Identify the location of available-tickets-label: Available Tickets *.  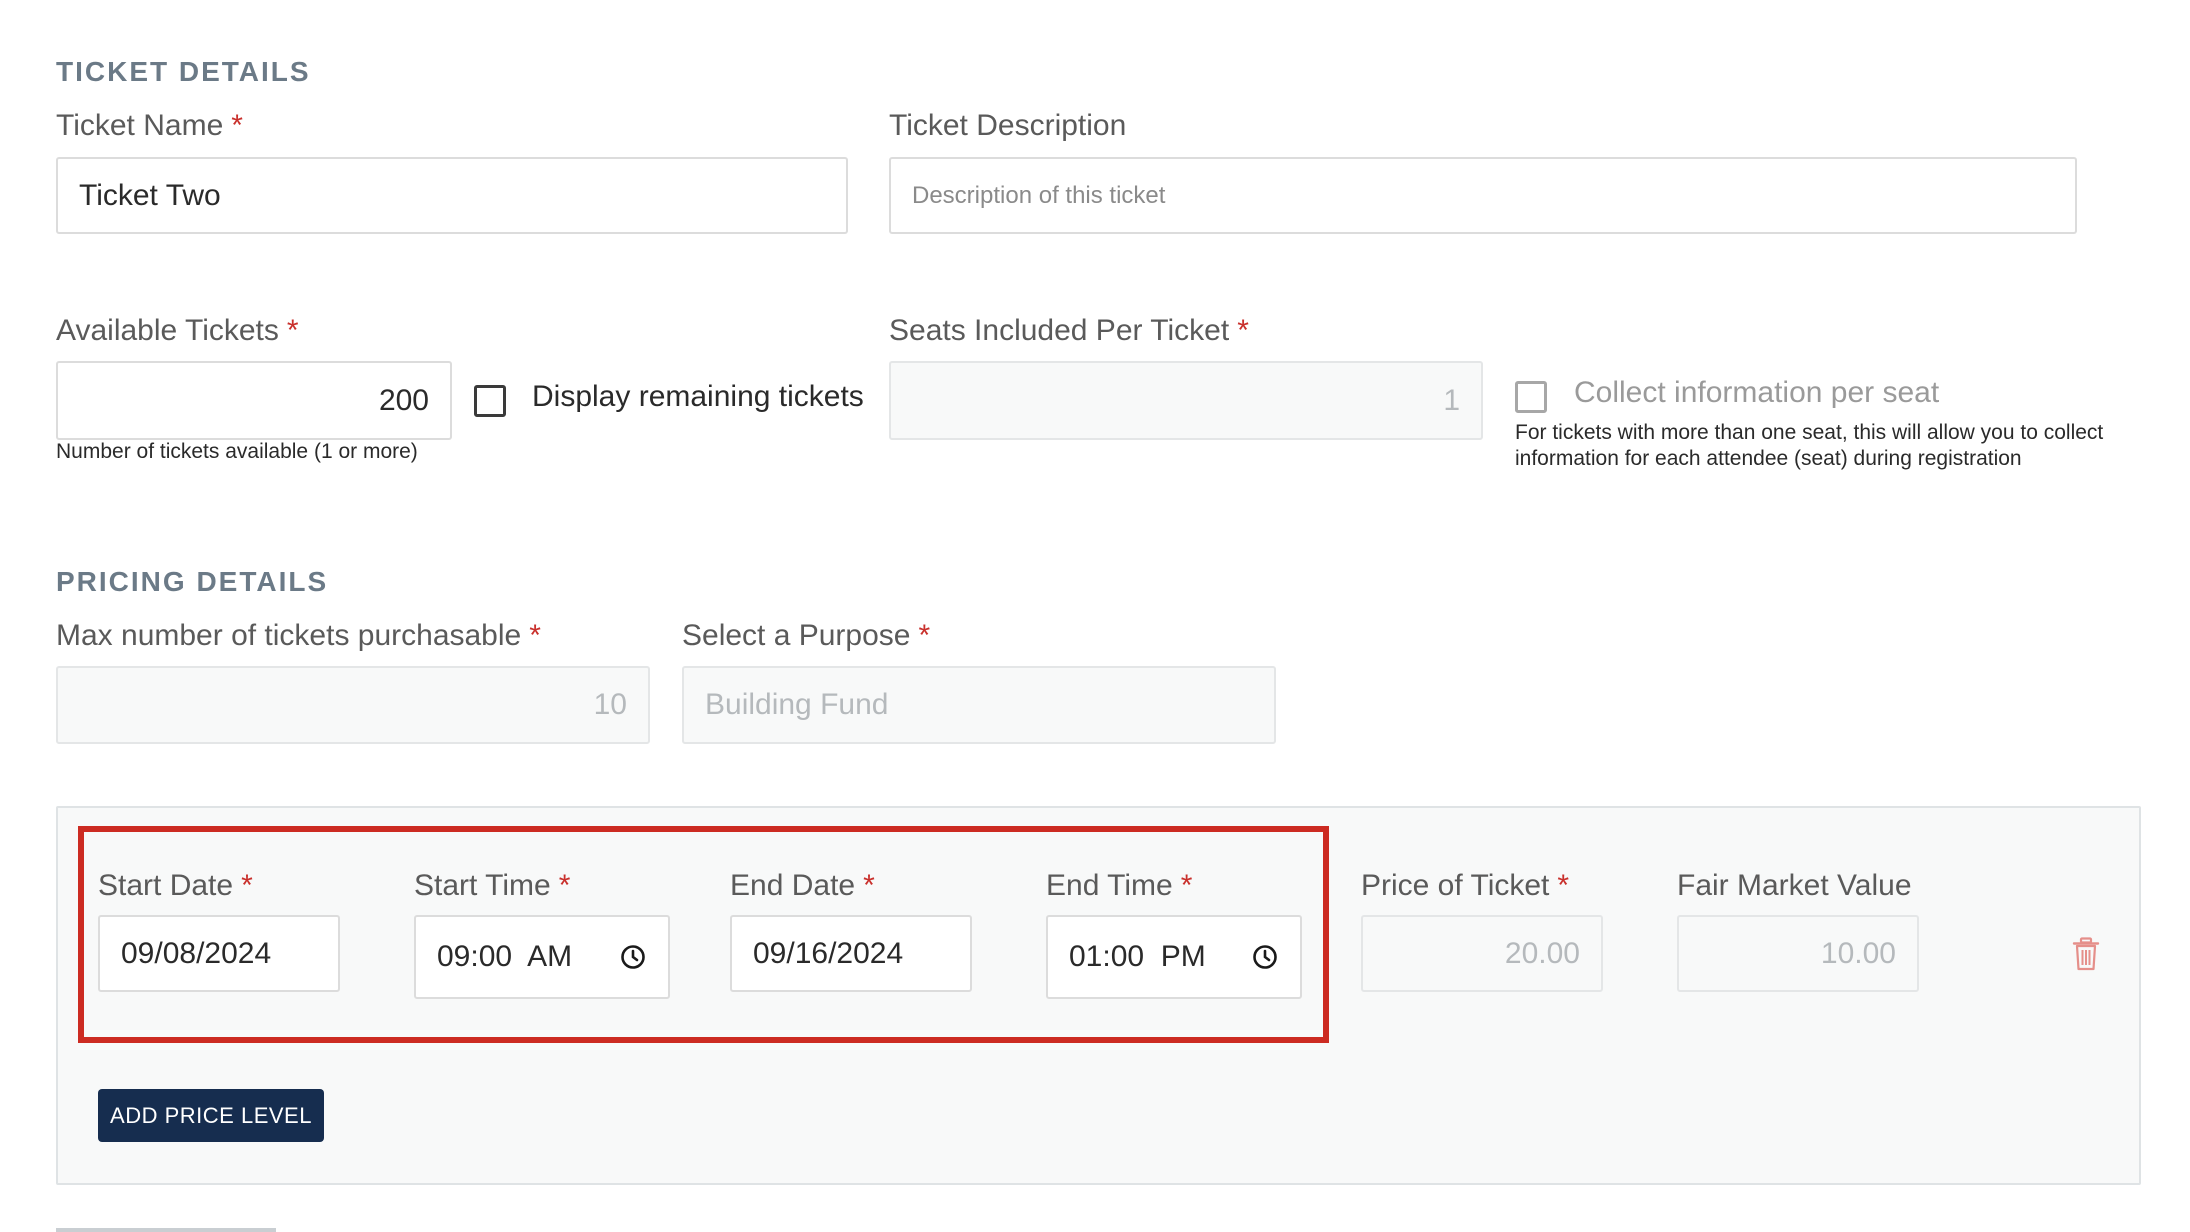
(177, 331).